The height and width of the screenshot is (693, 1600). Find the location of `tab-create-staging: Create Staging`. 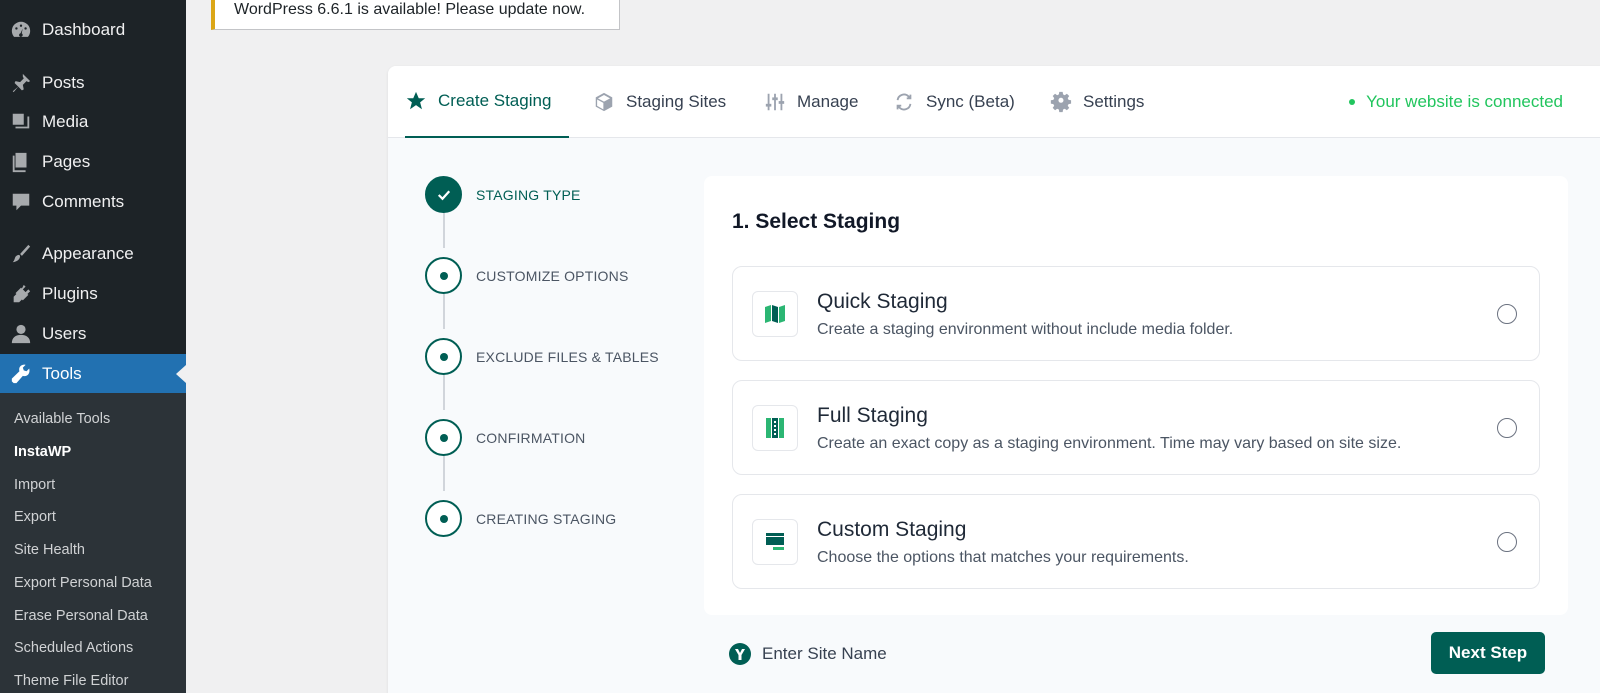

tab-create-staging: Create Staging is located at coordinates (487, 102).